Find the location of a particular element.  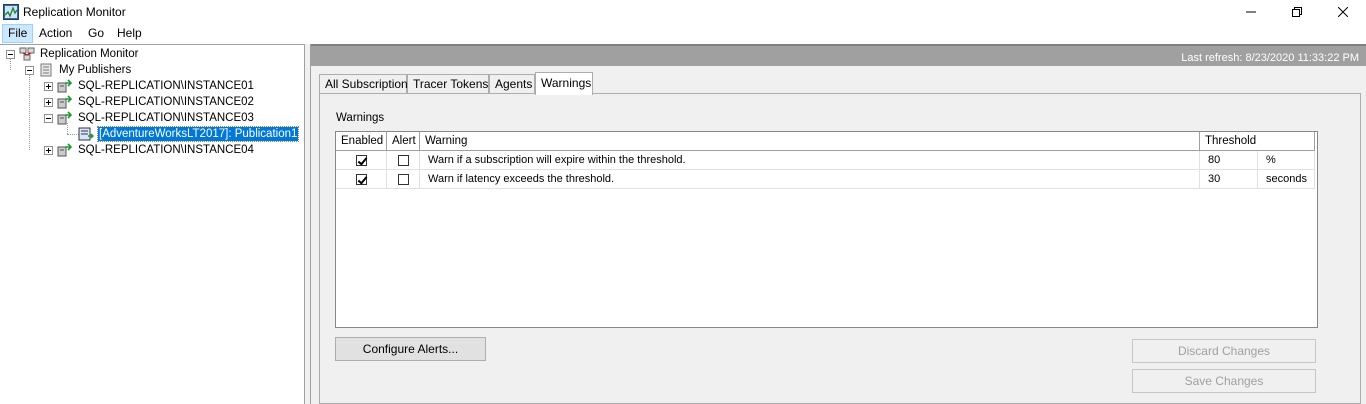

maximize-button is located at coordinates (1297, 12).